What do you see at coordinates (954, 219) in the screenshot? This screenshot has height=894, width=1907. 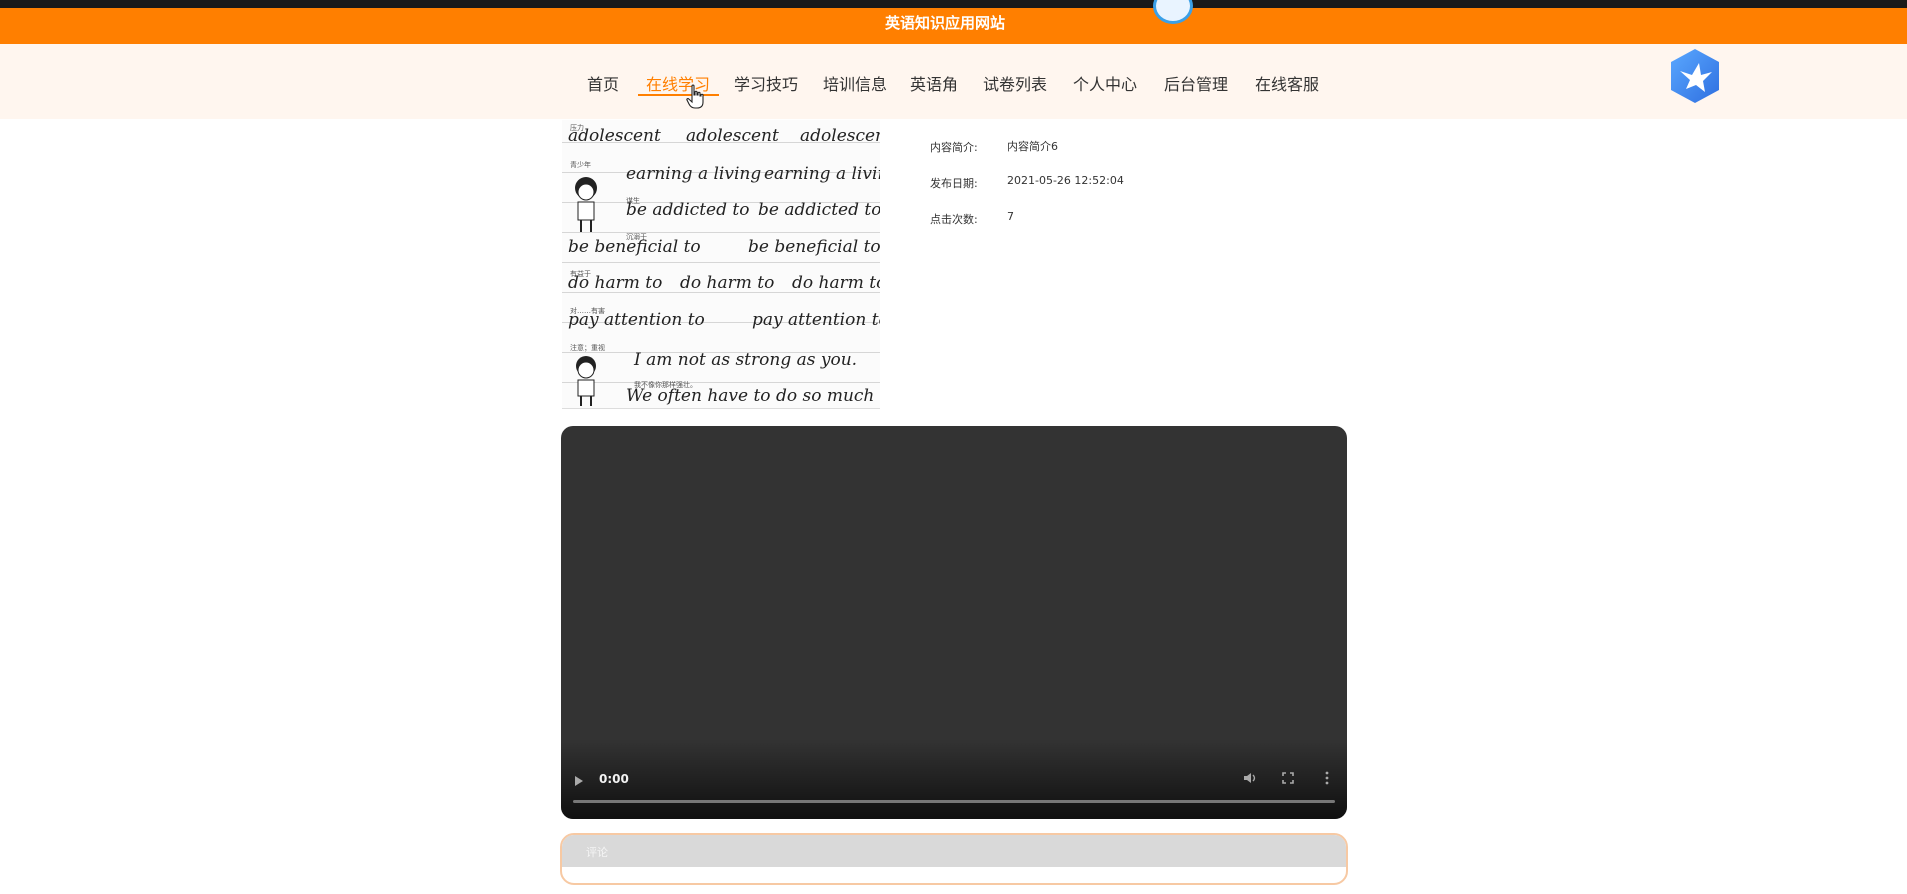 I see `clicks-label: 点击次数:` at bounding box center [954, 219].